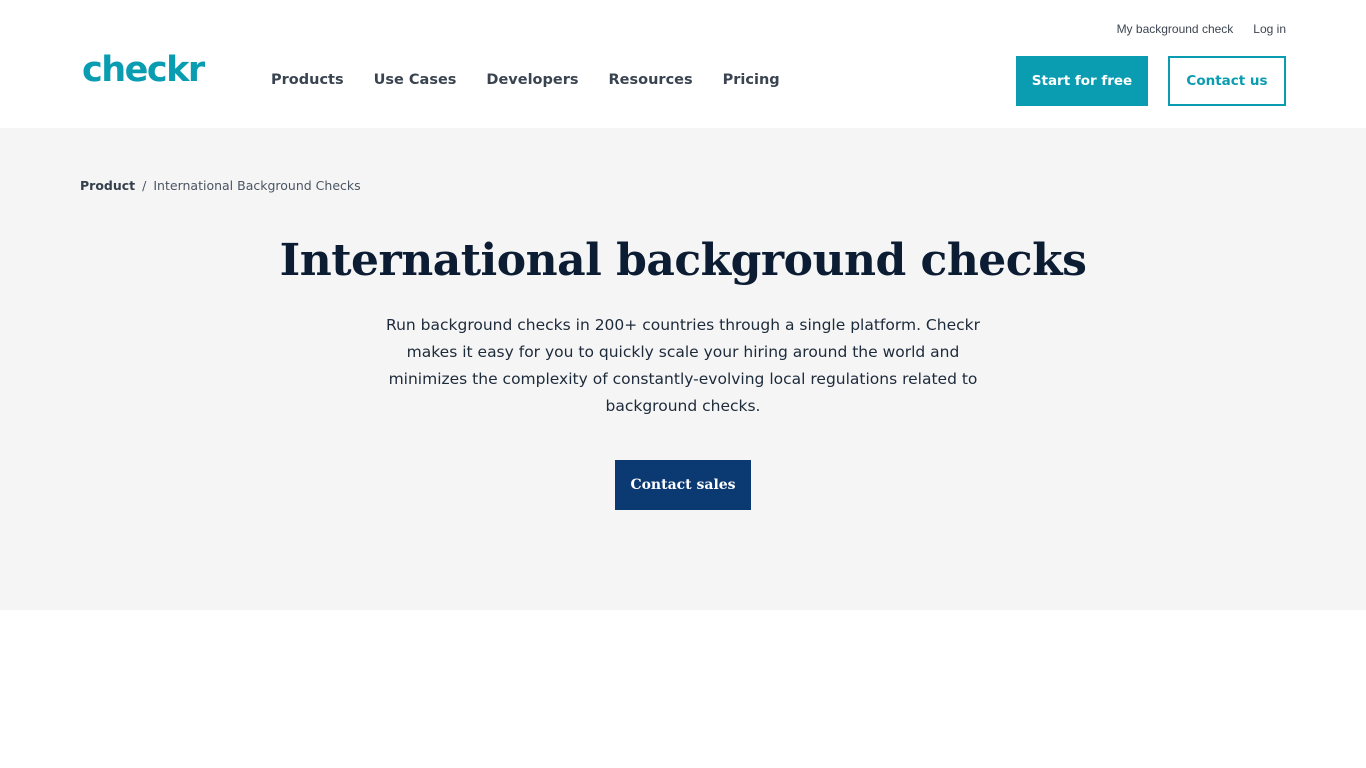 This screenshot has width=1366, height=768. I want to click on contact-sales-button: Contact sales, so click(683, 485).